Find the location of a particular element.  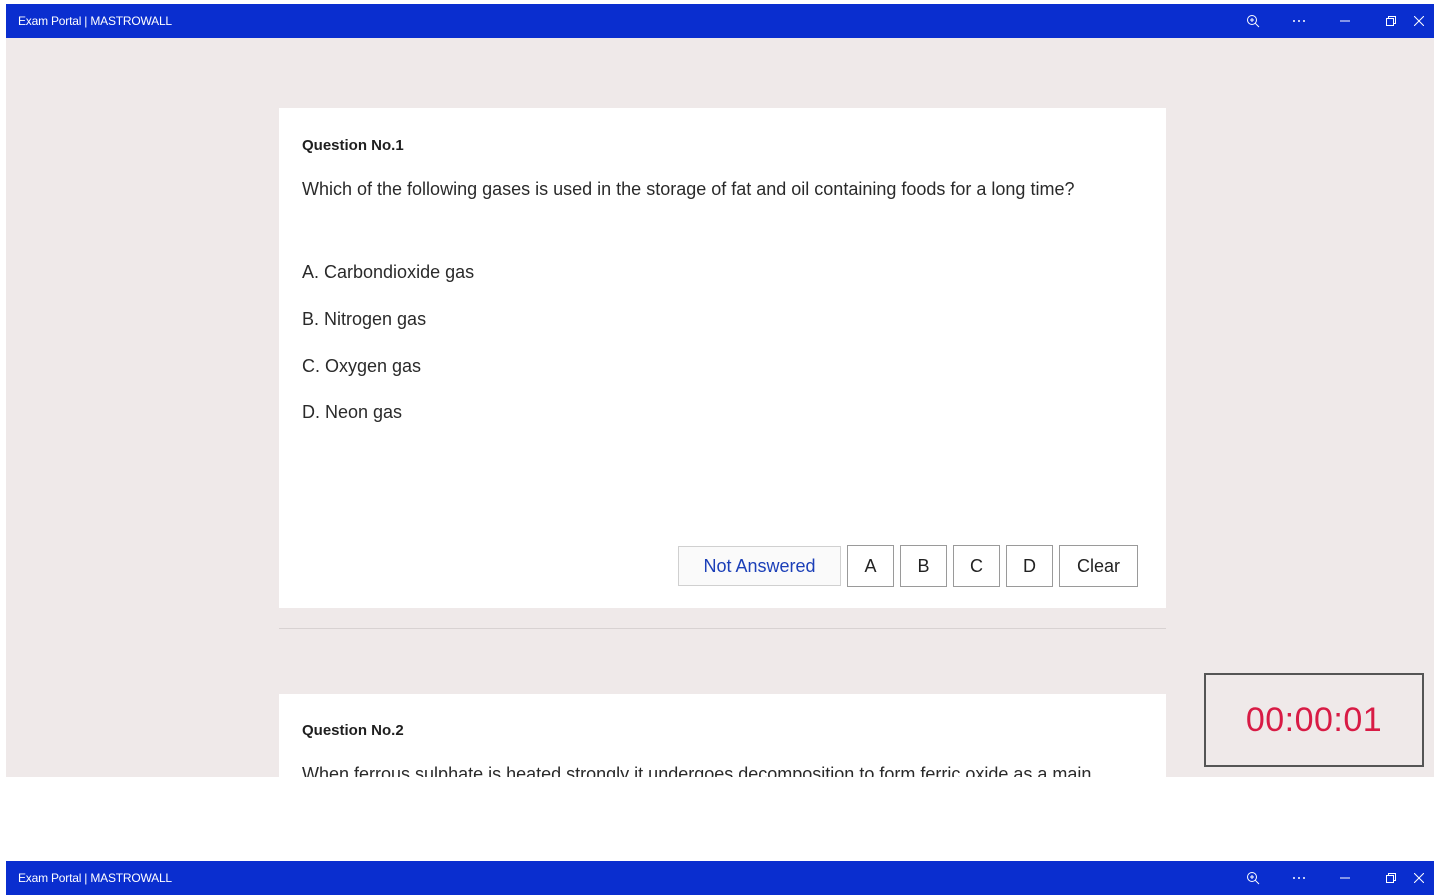

option-b: B. Nitrogen gas is located at coordinates (364, 319).